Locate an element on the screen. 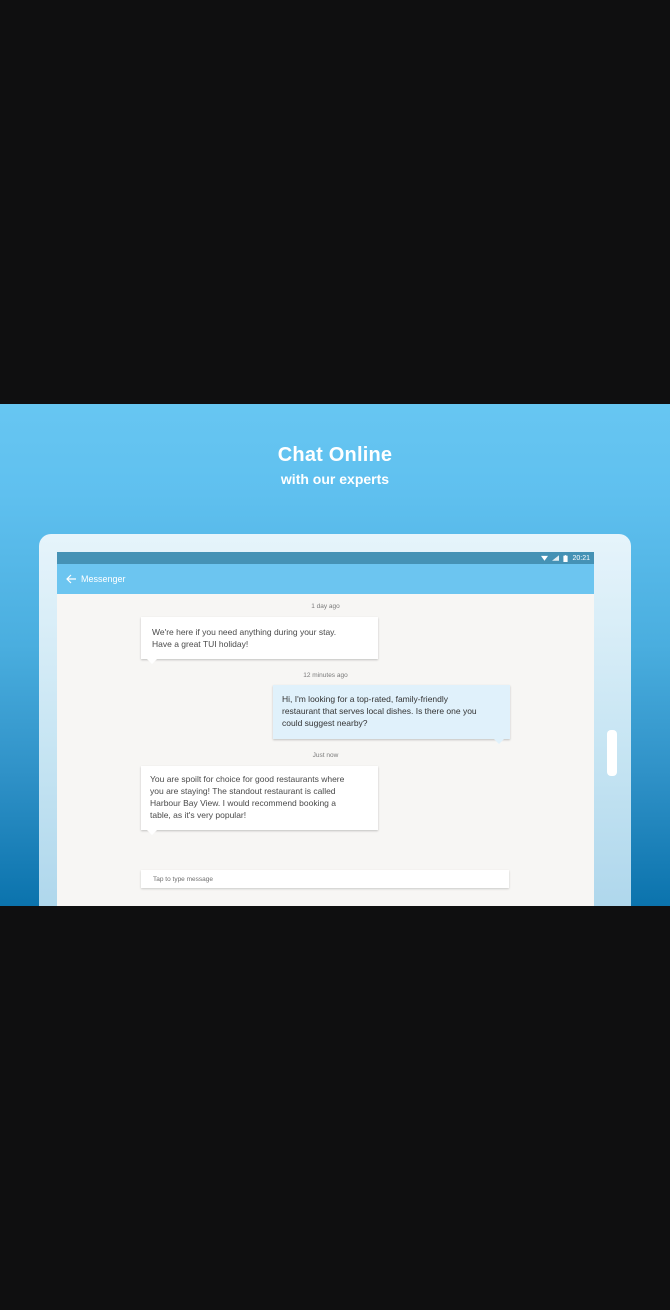 This screenshot has width=670, height=1310. message-input is located at coordinates (331, 879).